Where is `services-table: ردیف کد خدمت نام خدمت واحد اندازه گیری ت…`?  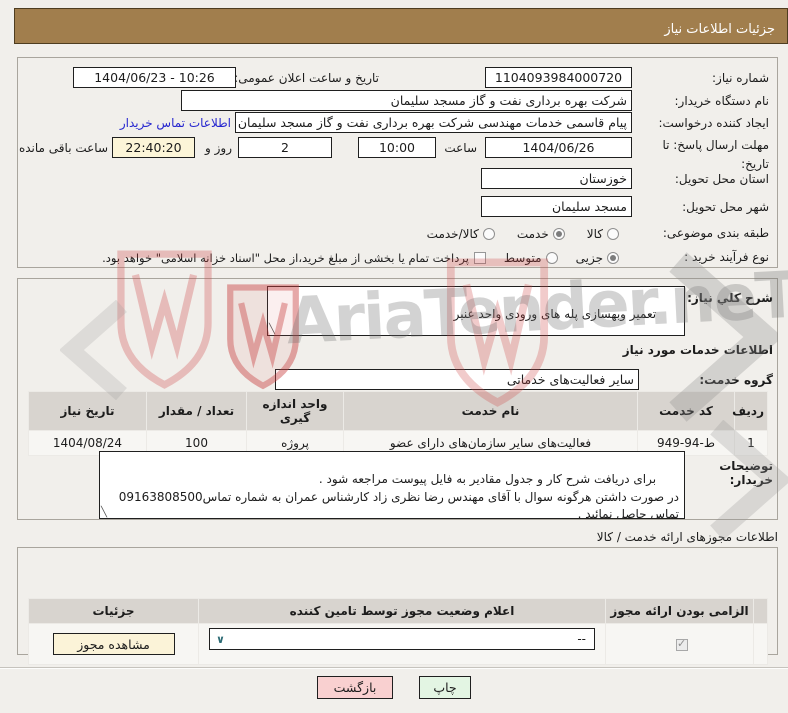
services-table: ردیف کد خدمت نام خدمت واحد اندازه گیری ت… is located at coordinates (398, 423).